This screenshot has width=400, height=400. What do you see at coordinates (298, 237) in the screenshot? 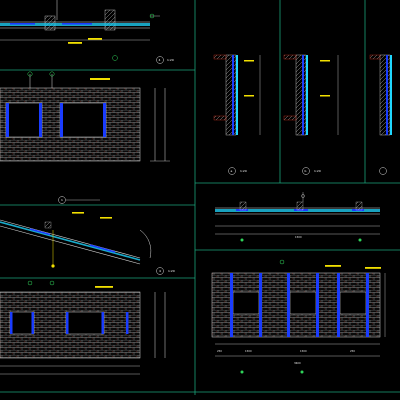
I see `dim-total: 1500` at bounding box center [298, 237].